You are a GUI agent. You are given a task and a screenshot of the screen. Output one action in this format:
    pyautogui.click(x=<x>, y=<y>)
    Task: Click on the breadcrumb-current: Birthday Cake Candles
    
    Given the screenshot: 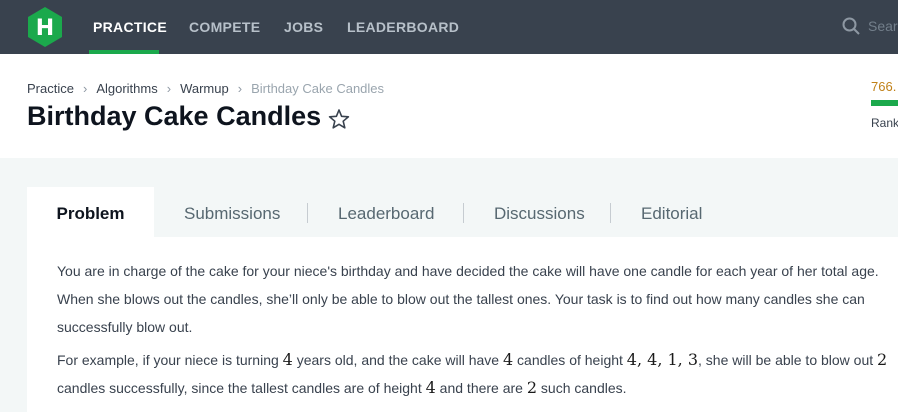 What is the action you would take?
    pyautogui.click(x=318, y=89)
    